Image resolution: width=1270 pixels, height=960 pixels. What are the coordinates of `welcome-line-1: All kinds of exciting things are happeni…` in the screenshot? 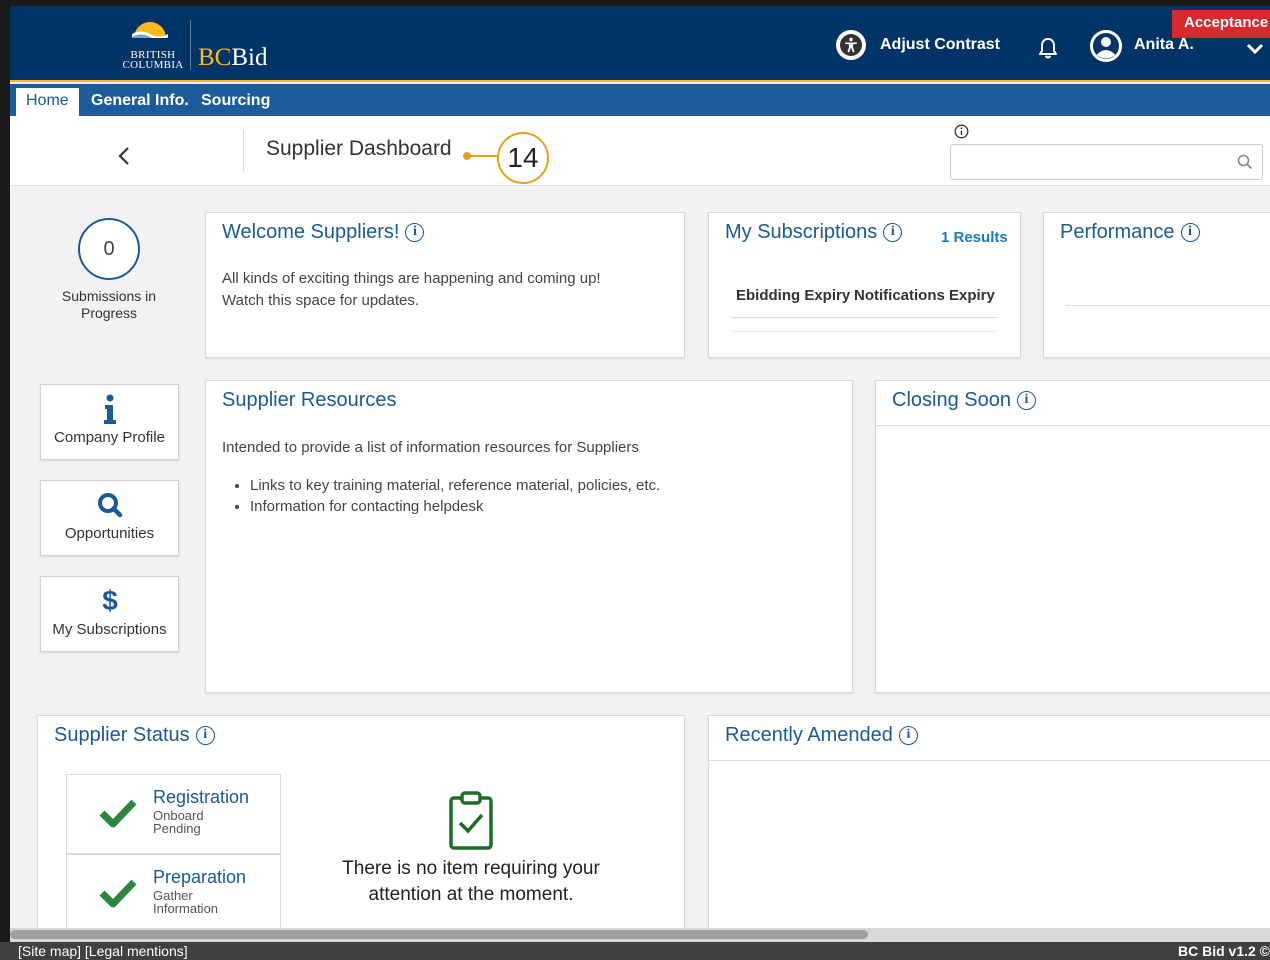 It's located at (411, 278).